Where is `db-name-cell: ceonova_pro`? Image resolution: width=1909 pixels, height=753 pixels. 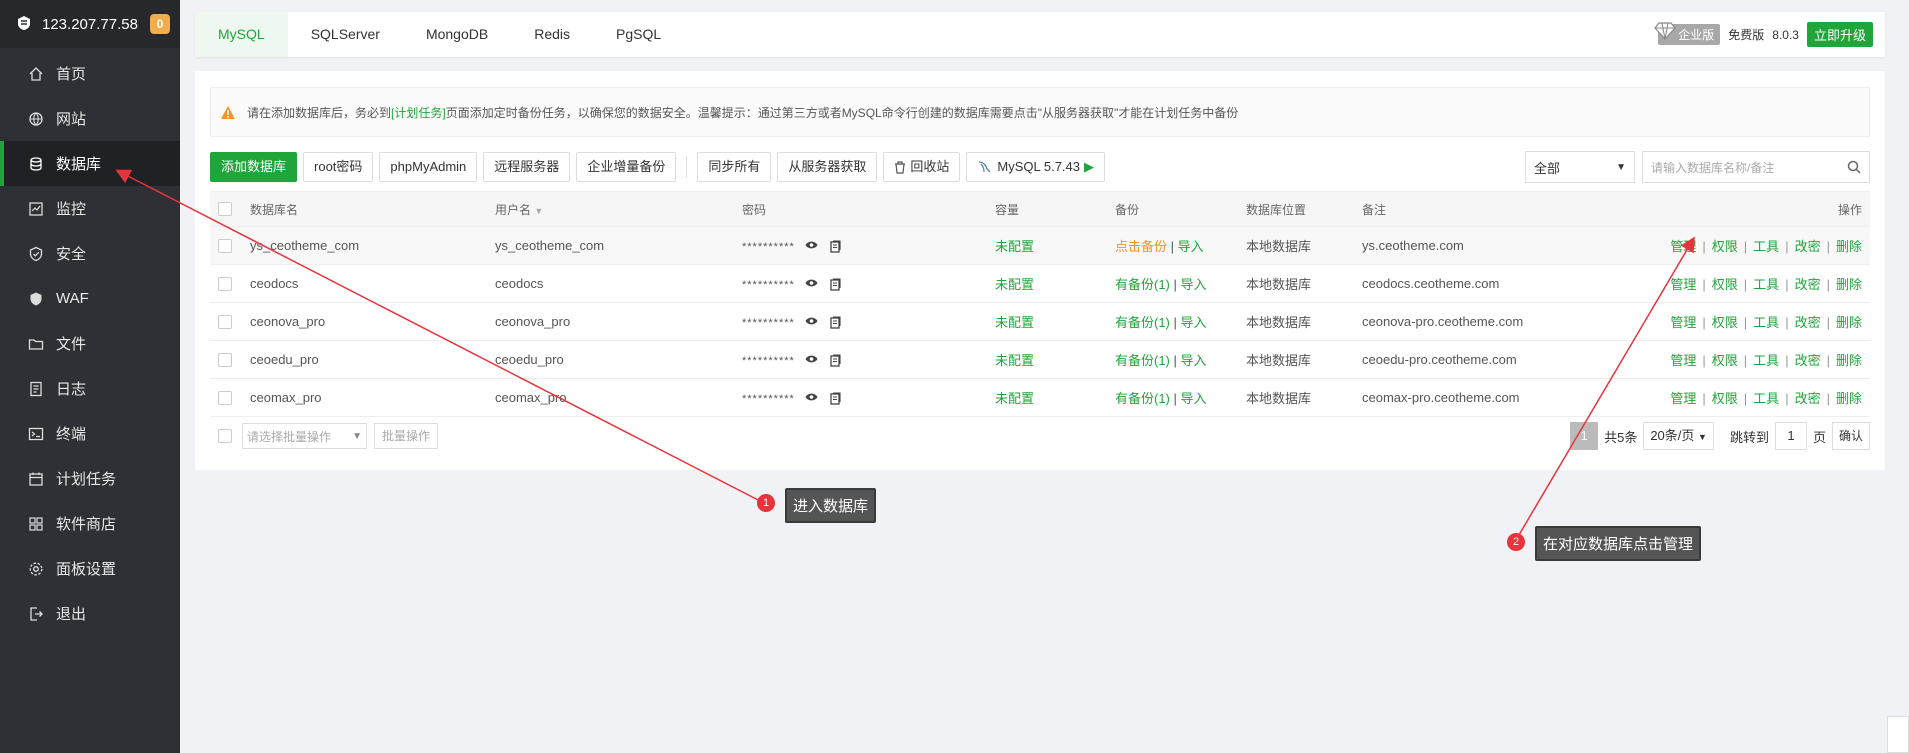 db-name-cell: ceonova_pro is located at coordinates (372, 321).